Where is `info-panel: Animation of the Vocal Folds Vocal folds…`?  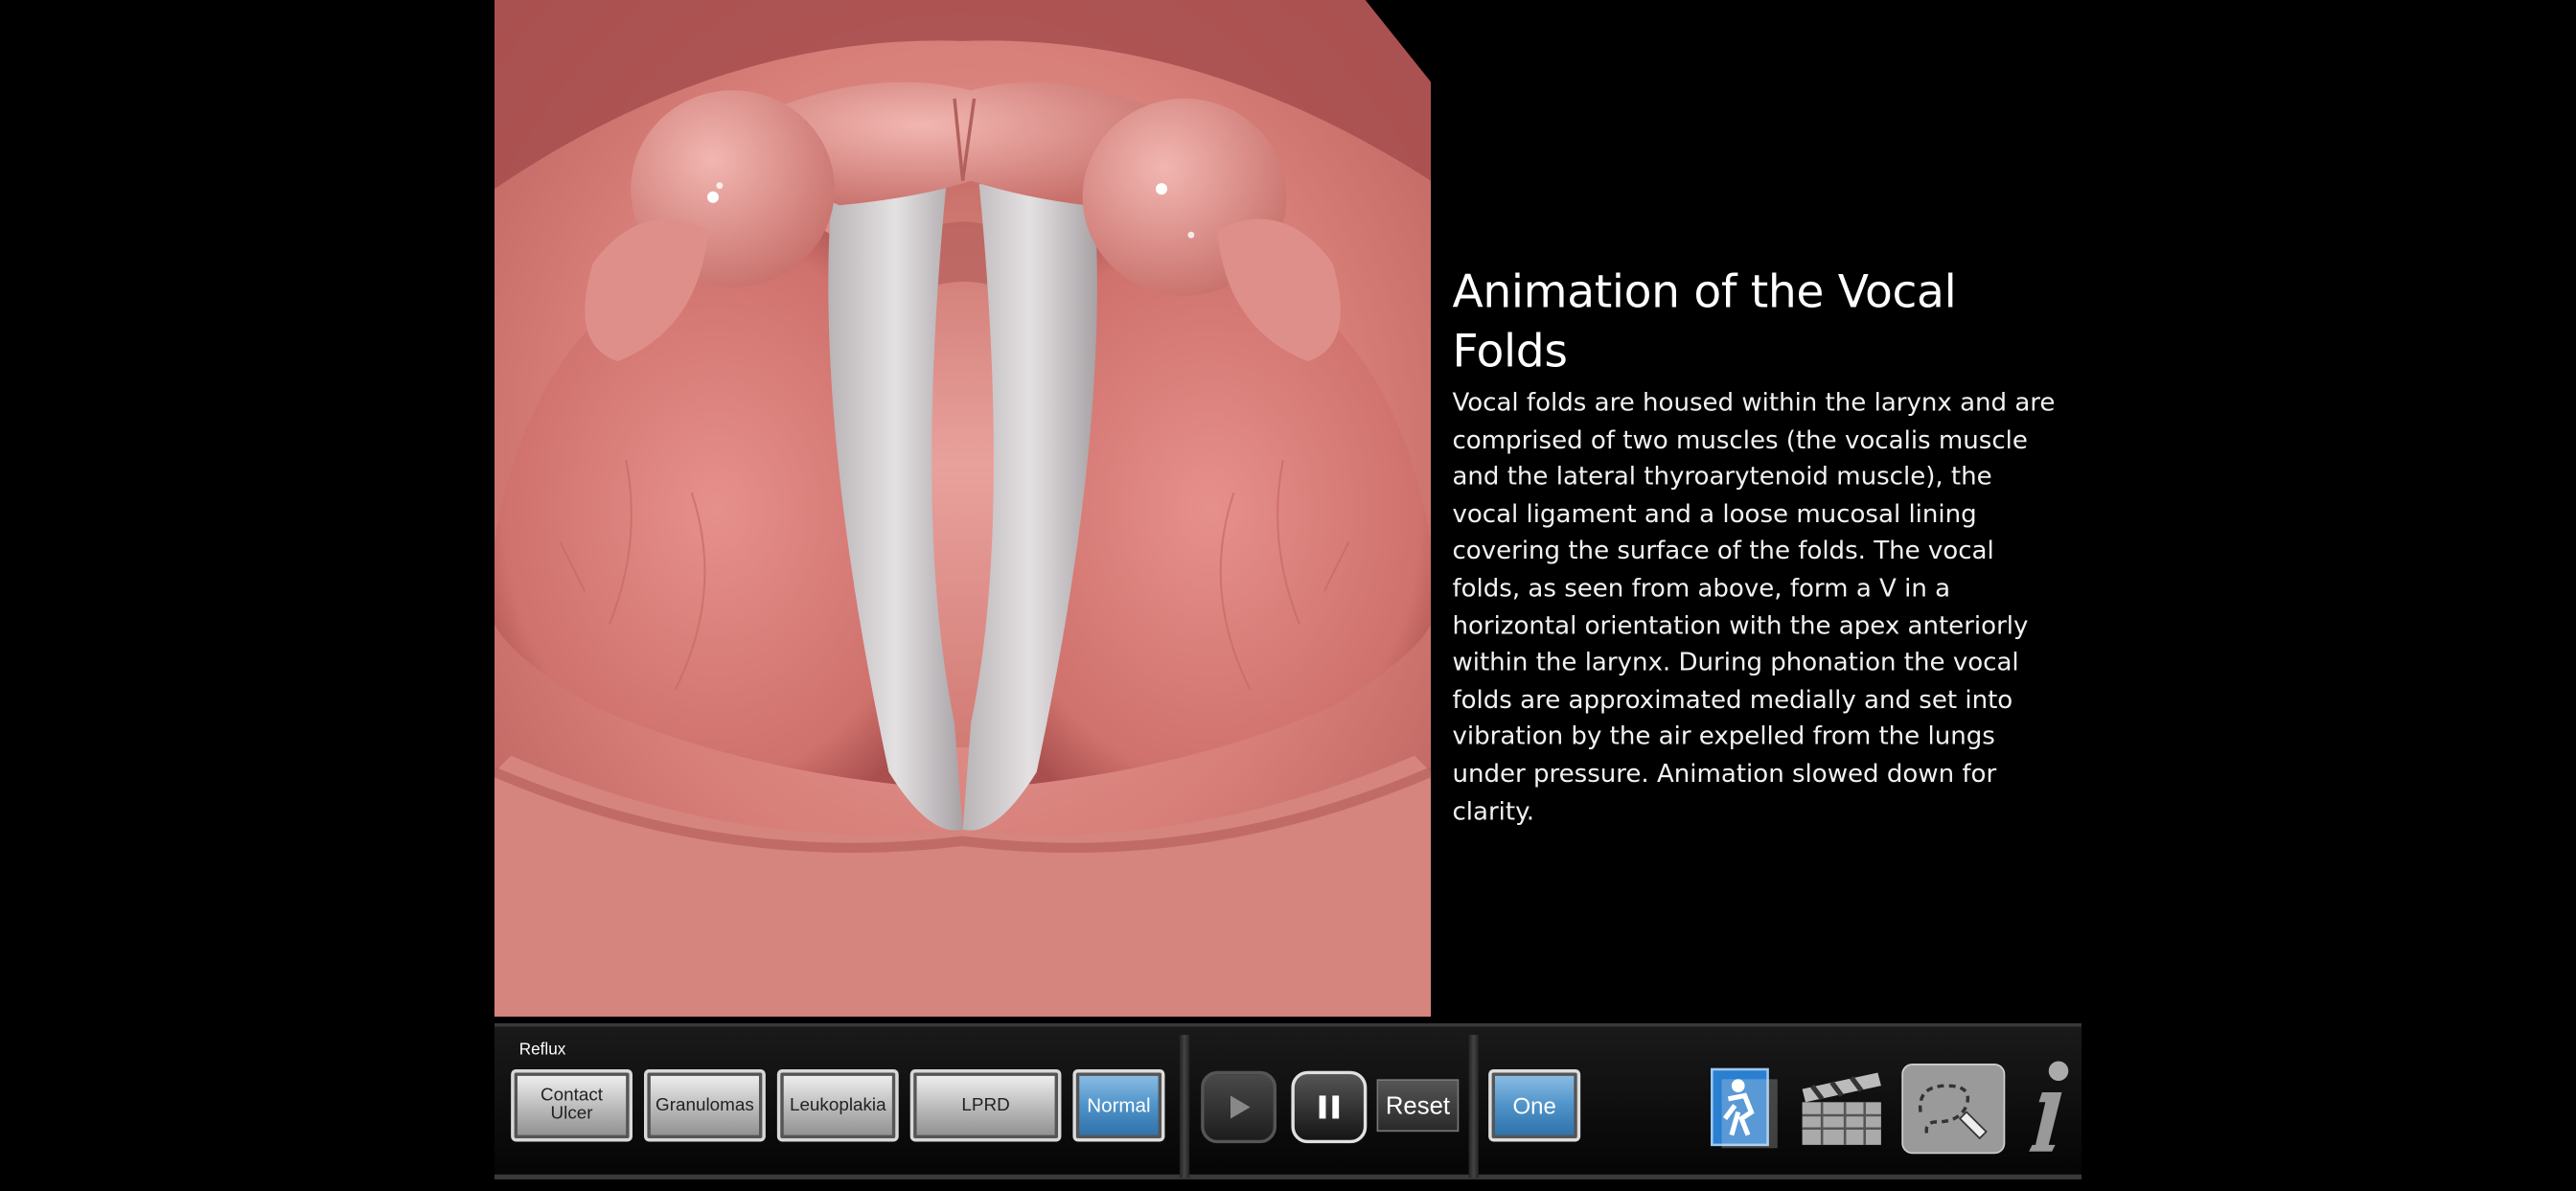
info-panel: Animation of the Vocal Folds Vocal folds… is located at coordinates (1755, 546).